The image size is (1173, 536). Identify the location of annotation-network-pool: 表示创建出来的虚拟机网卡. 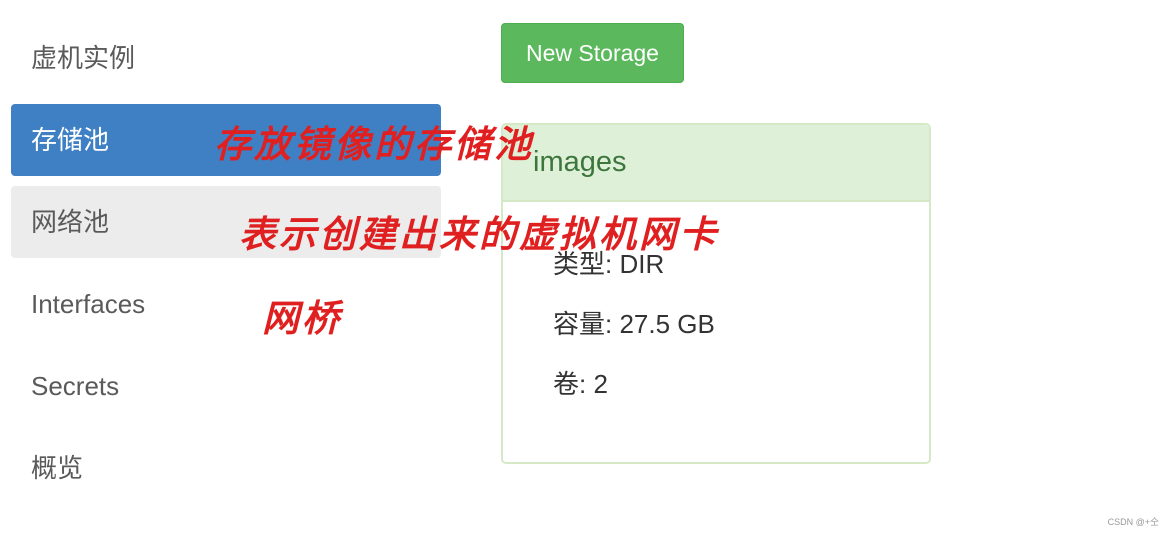
(479, 234).